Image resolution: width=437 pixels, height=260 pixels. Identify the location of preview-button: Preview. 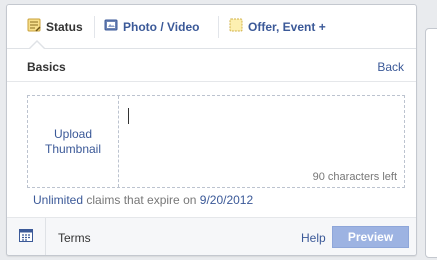
(370, 237).